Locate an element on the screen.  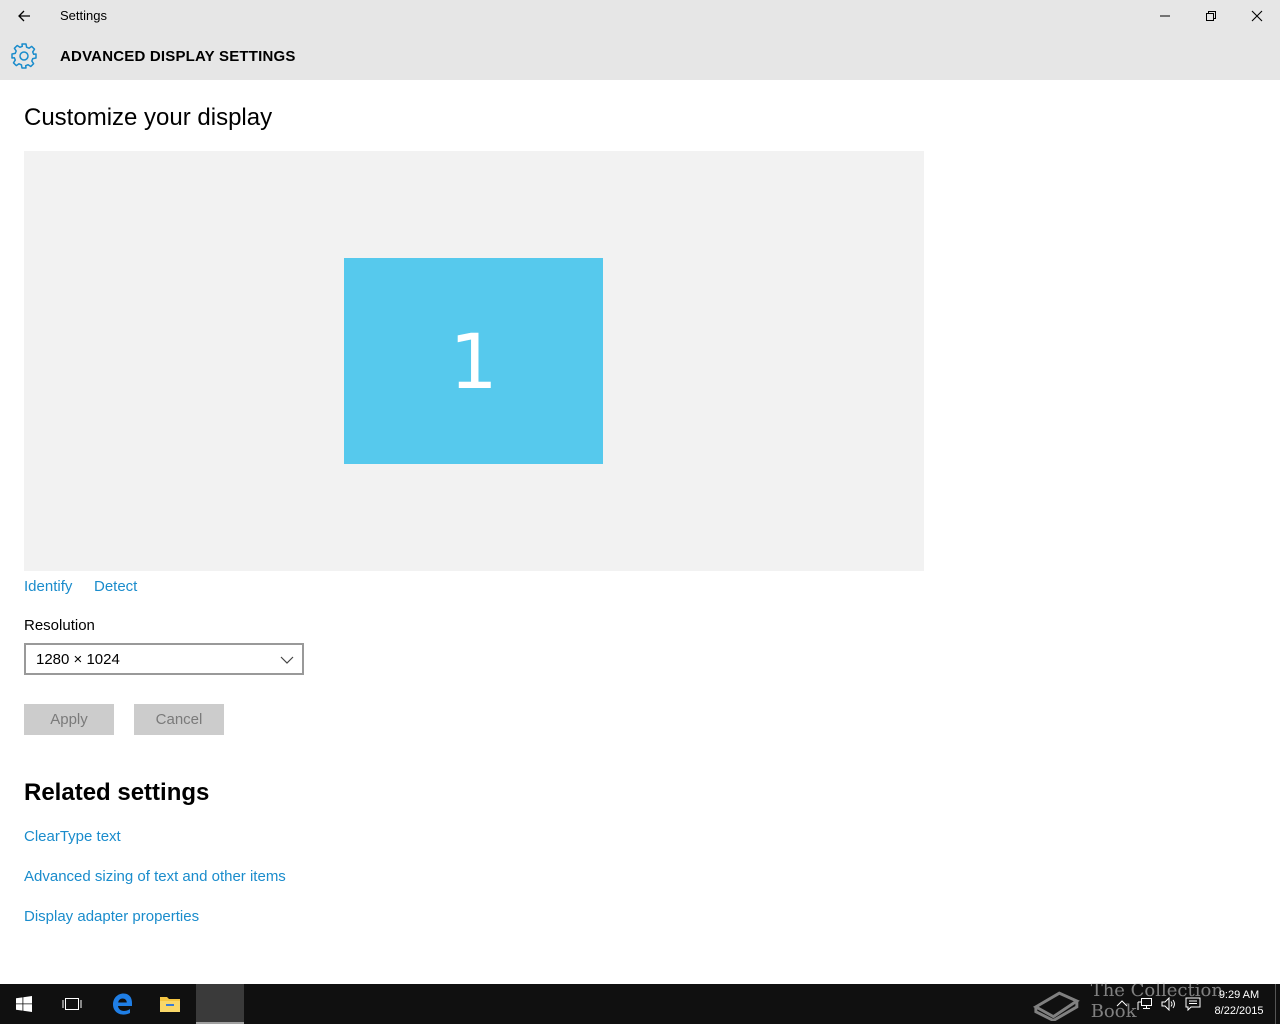
close-icon is located at coordinates (1257, 16).